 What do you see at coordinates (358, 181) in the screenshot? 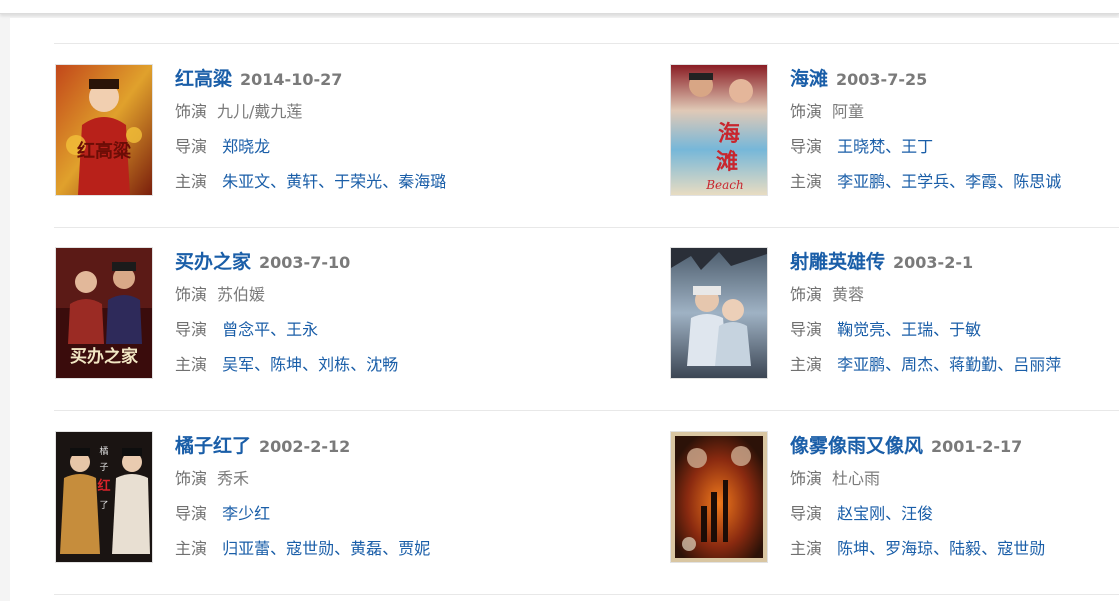
I see `cast-link: 于荣光` at bounding box center [358, 181].